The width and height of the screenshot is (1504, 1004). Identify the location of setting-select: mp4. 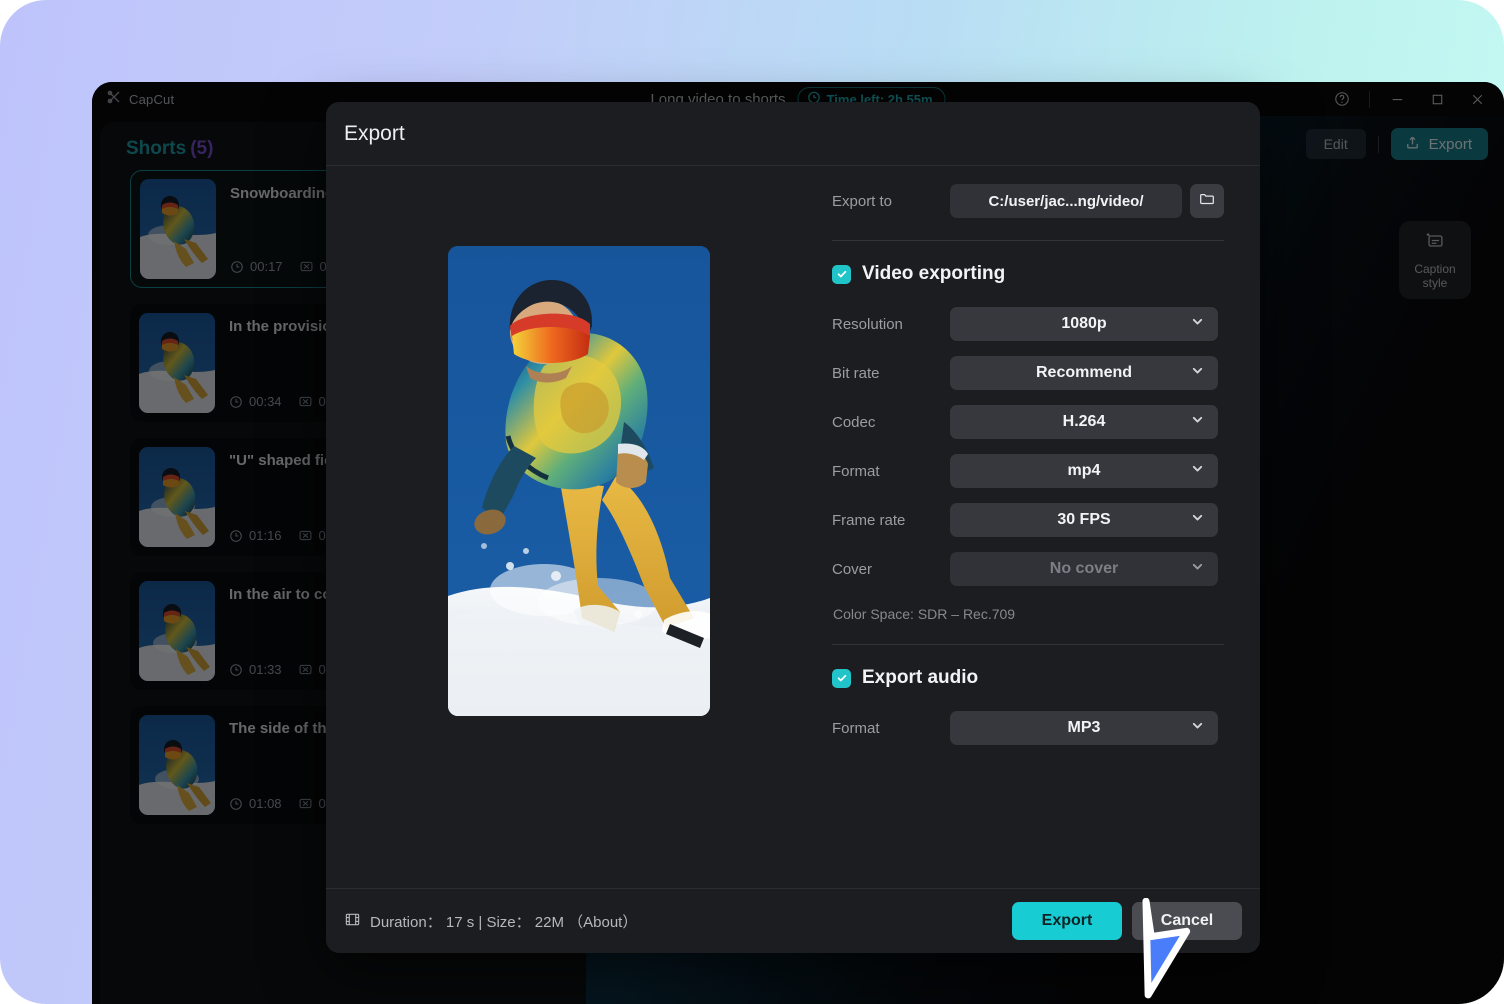
(1084, 471).